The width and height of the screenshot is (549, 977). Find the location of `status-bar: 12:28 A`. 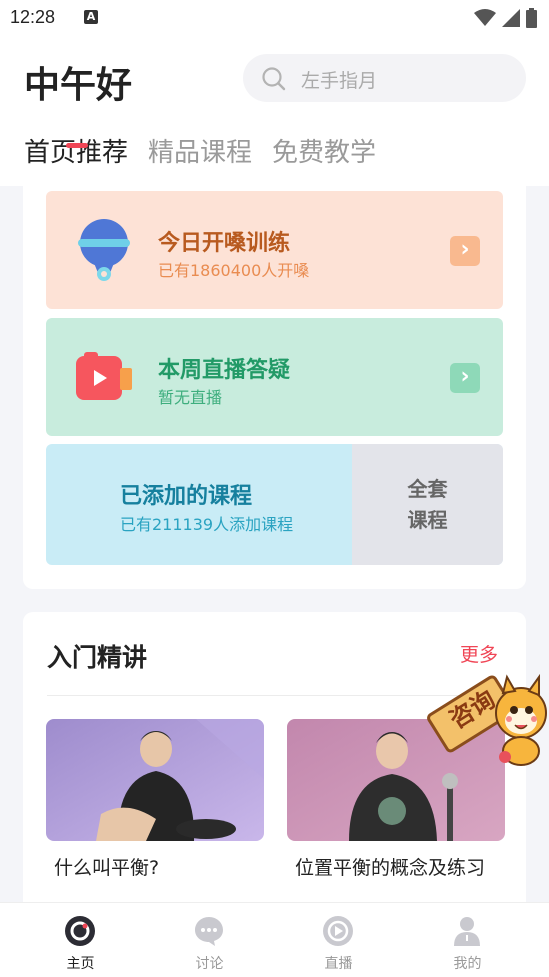

status-bar: 12:28 A is located at coordinates (274, 18).